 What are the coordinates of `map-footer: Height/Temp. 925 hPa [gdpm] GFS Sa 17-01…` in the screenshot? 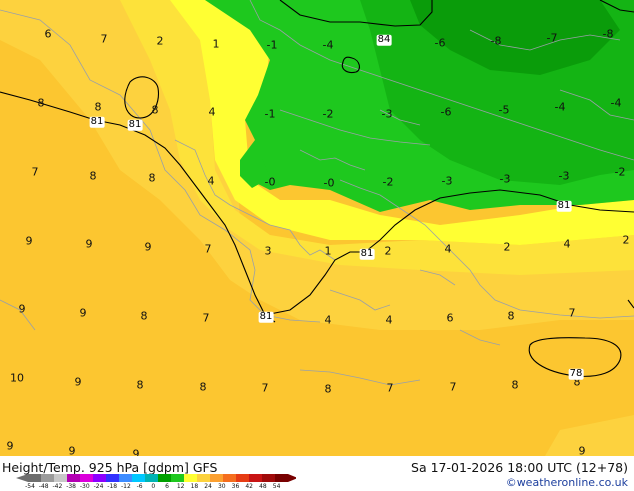 It's located at (317, 473).